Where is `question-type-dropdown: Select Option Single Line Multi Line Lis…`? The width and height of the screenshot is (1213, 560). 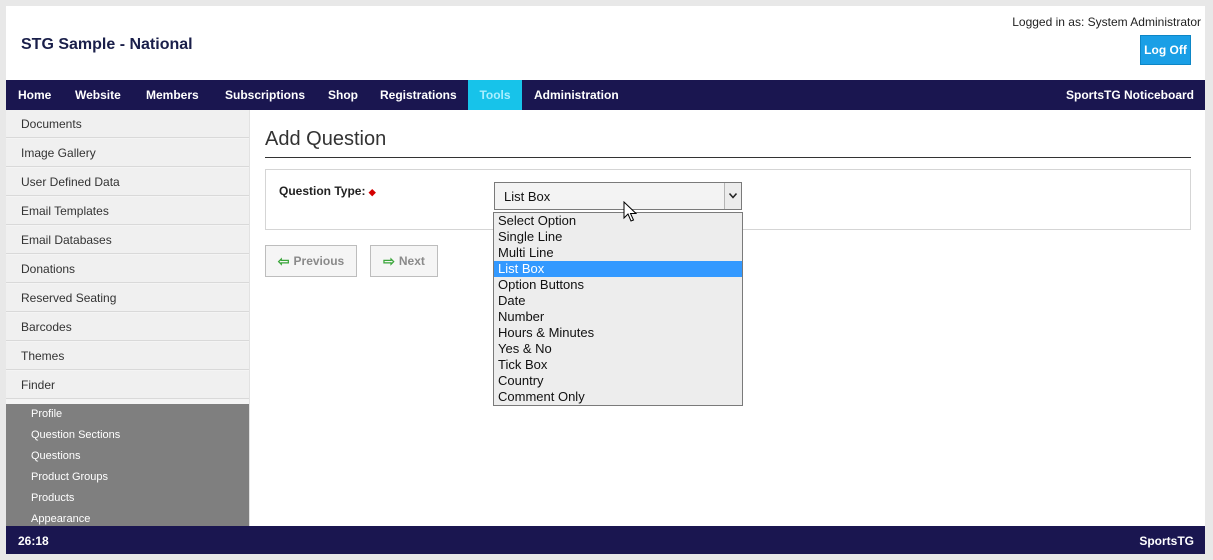 question-type-dropdown: Select Option Single Line Multi Line Lis… is located at coordinates (618, 309).